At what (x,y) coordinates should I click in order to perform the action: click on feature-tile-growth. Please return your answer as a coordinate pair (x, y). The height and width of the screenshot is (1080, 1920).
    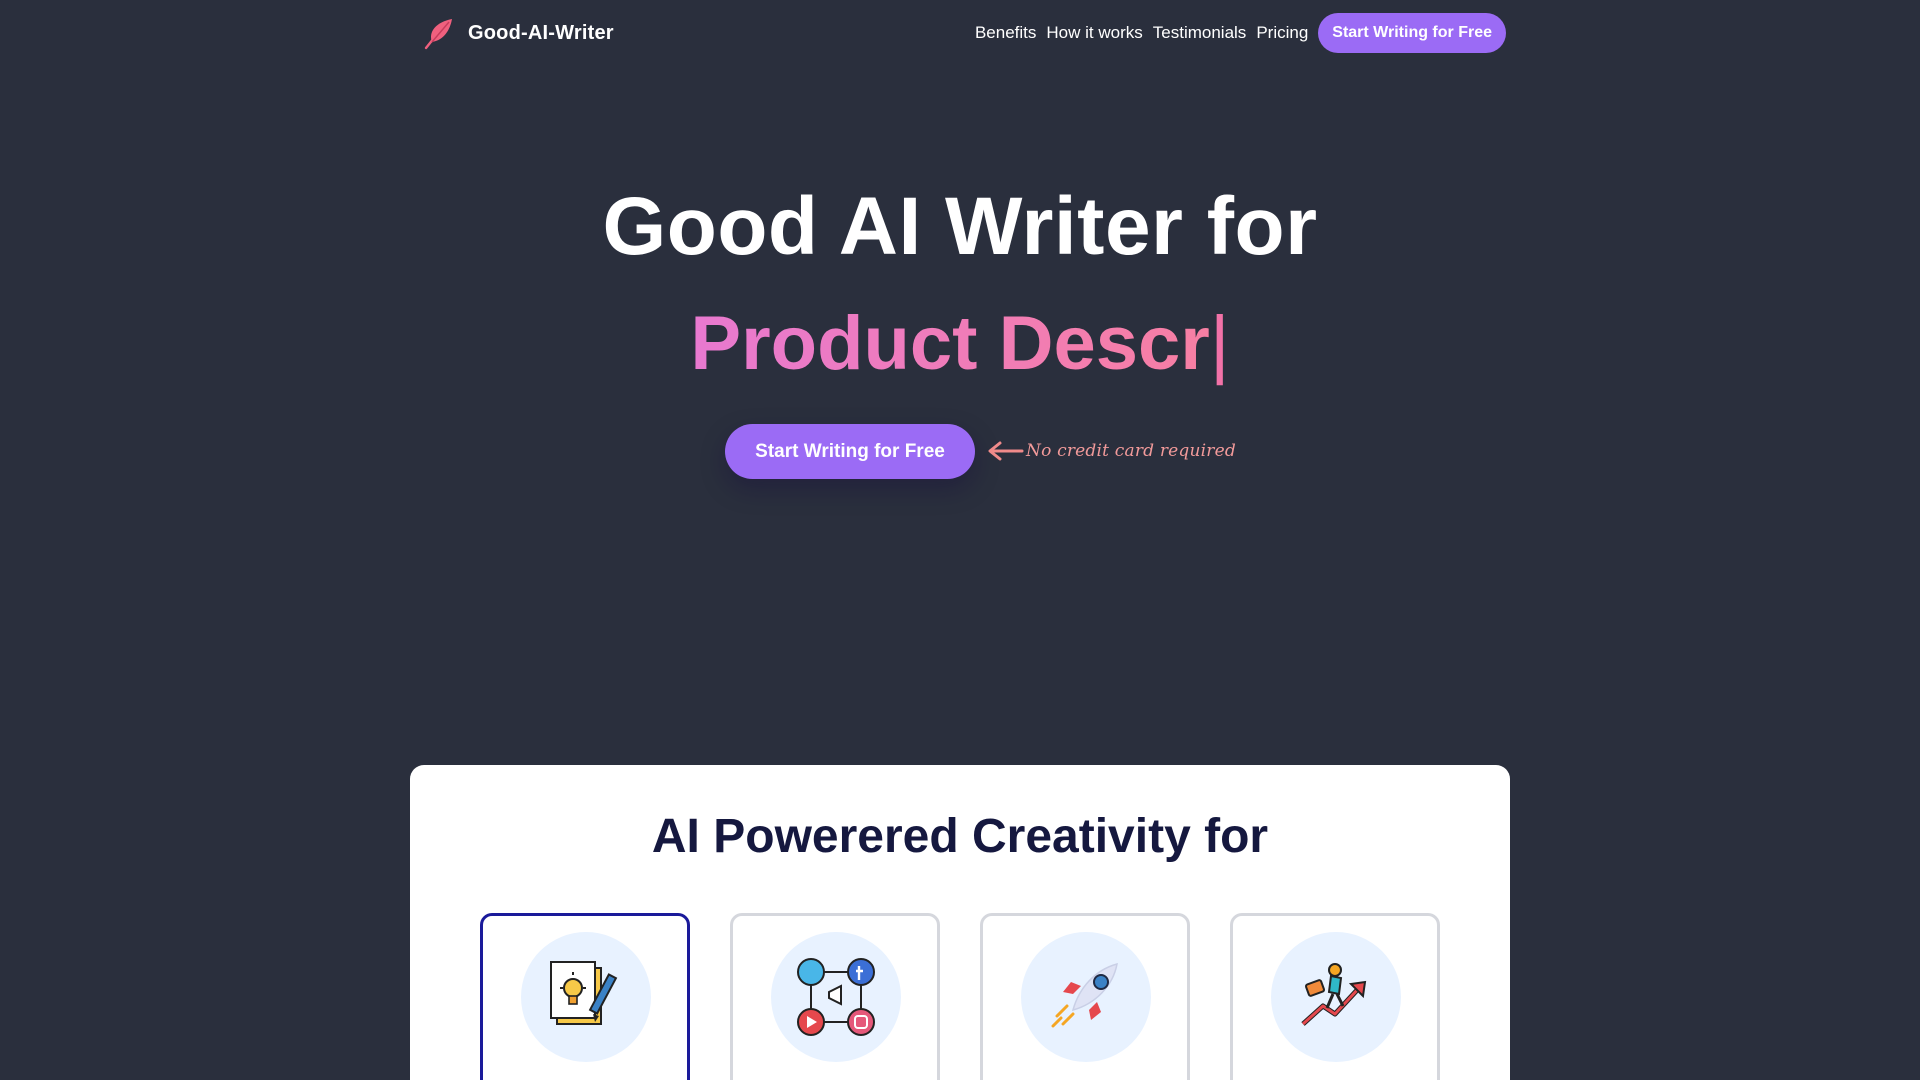
    Looking at the image, I should click on (1335, 996).